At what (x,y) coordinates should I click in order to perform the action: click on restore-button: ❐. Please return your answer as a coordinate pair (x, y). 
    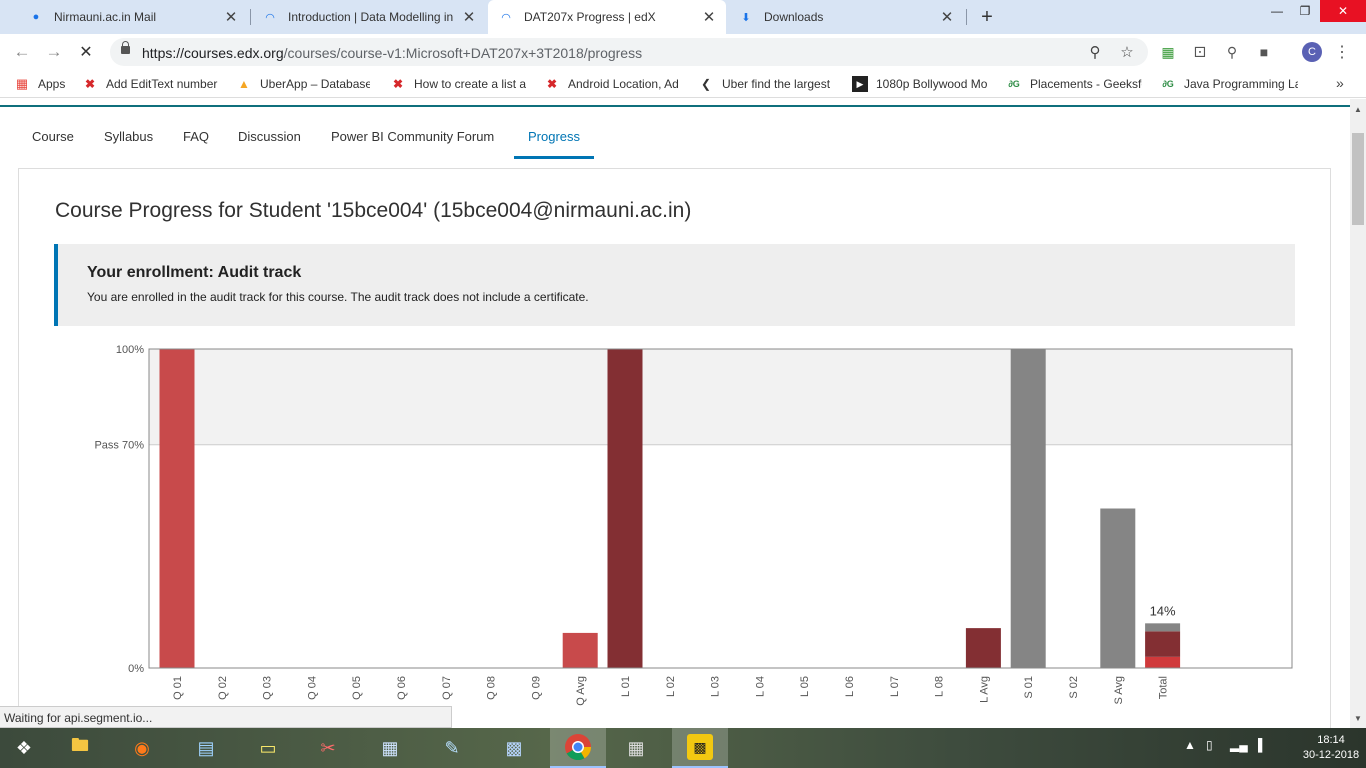
    Looking at the image, I should click on (1305, 11).